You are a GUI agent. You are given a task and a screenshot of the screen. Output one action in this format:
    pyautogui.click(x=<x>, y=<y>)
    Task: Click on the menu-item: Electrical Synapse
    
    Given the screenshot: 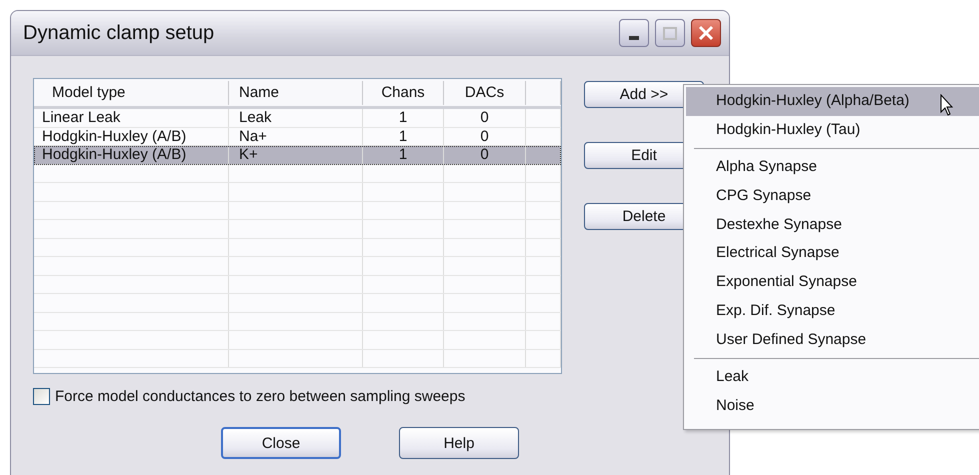 What is the action you would take?
    pyautogui.click(x=832, y=253)
    